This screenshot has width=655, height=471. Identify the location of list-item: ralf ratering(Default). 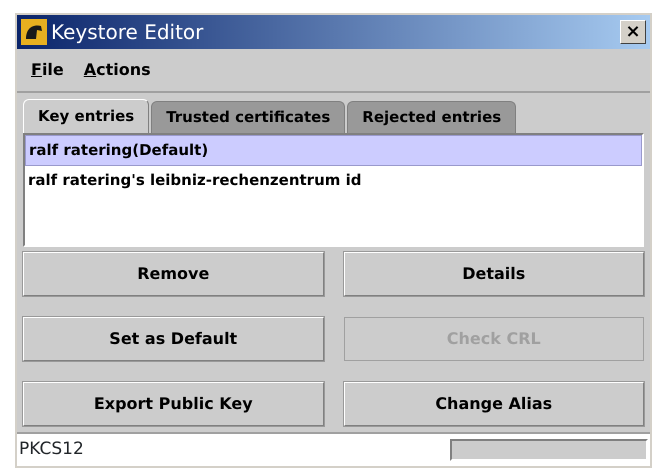
(333, 150).